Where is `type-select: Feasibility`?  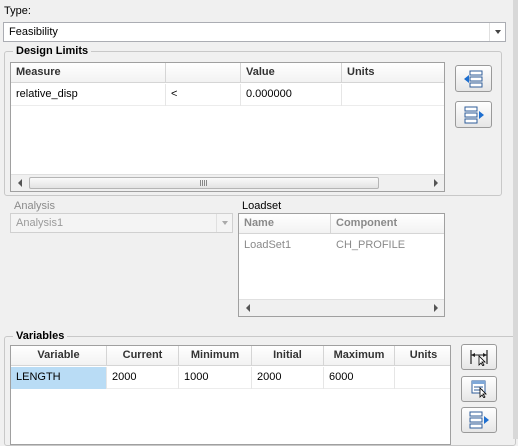 type-select: Feasibility is located at coordinates (254, 32).